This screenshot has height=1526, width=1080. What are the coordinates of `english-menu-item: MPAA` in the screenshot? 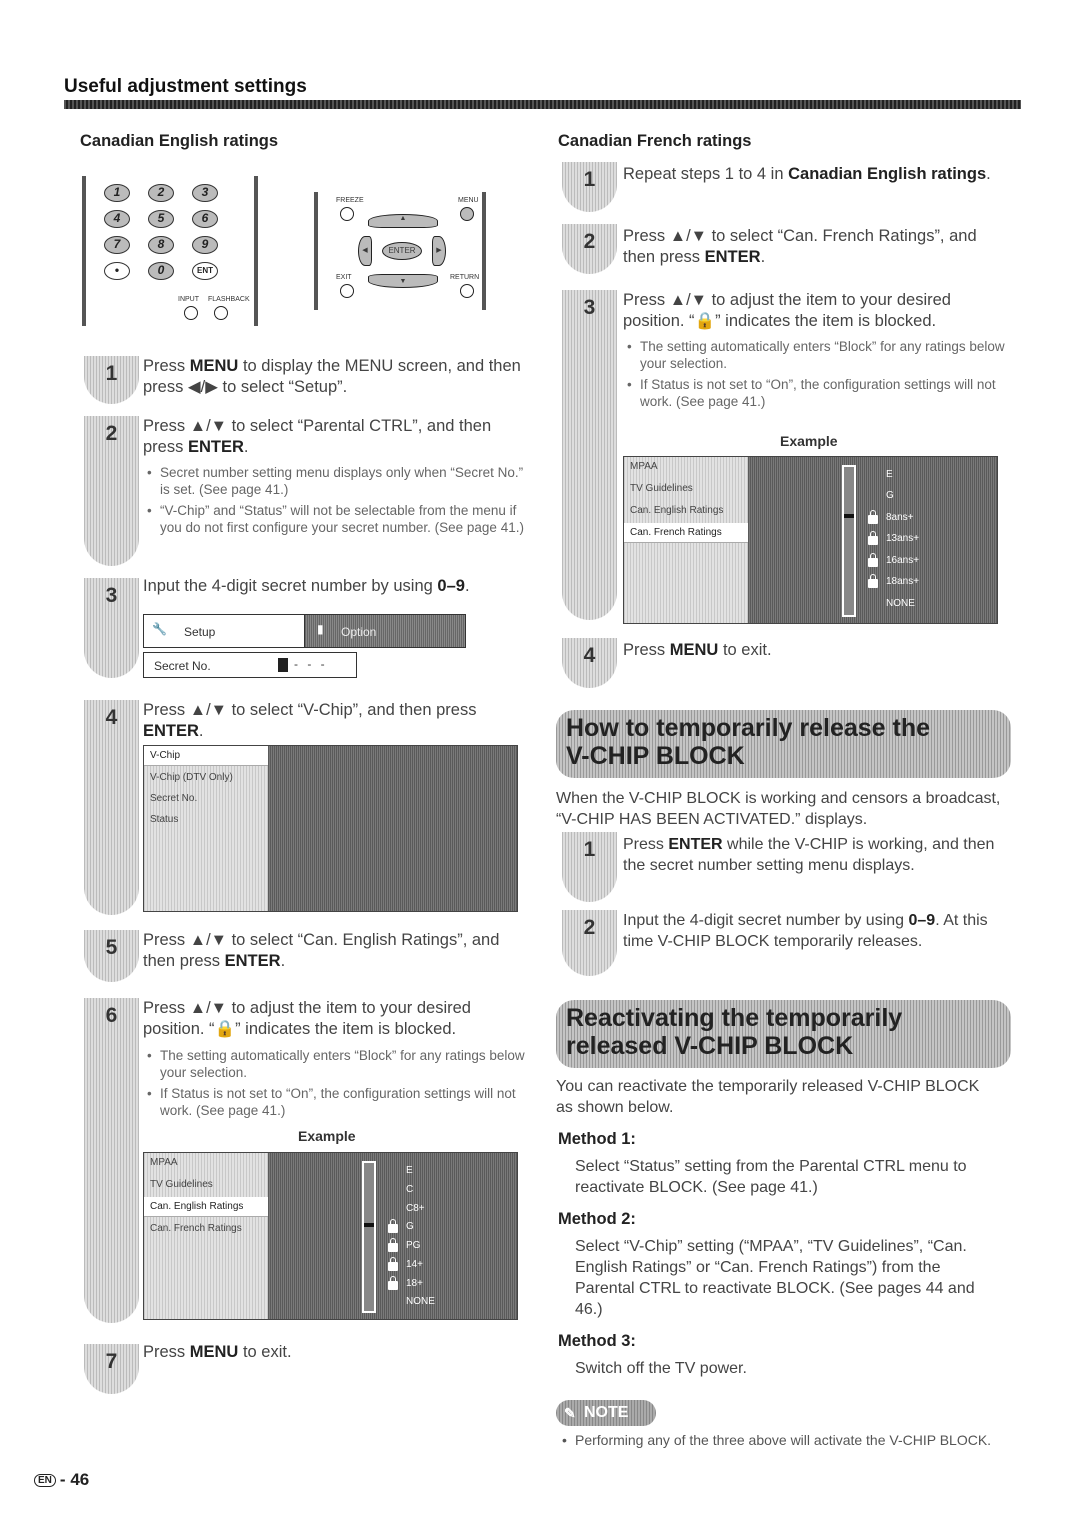 It's located at (164, 1162).